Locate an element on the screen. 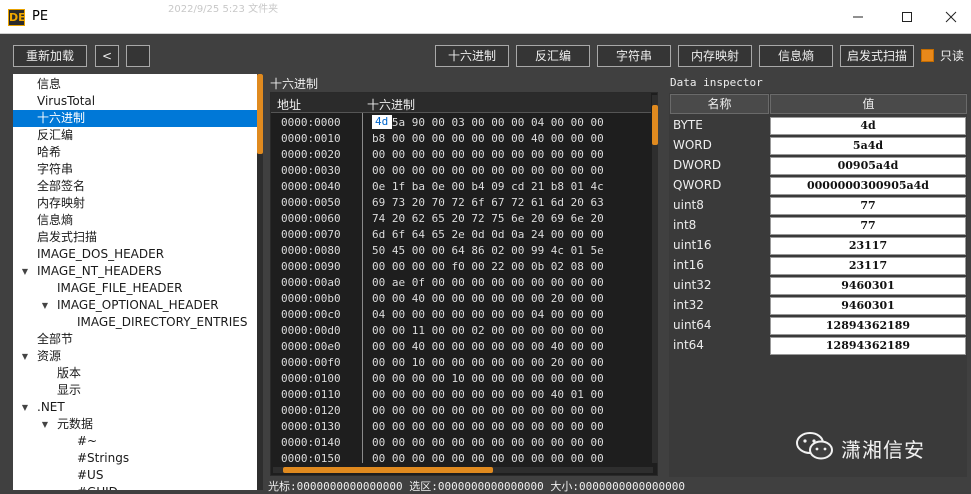  tree-item: ▼ IMAGE_NT_HEADERS is located at coordinates (135, 271).